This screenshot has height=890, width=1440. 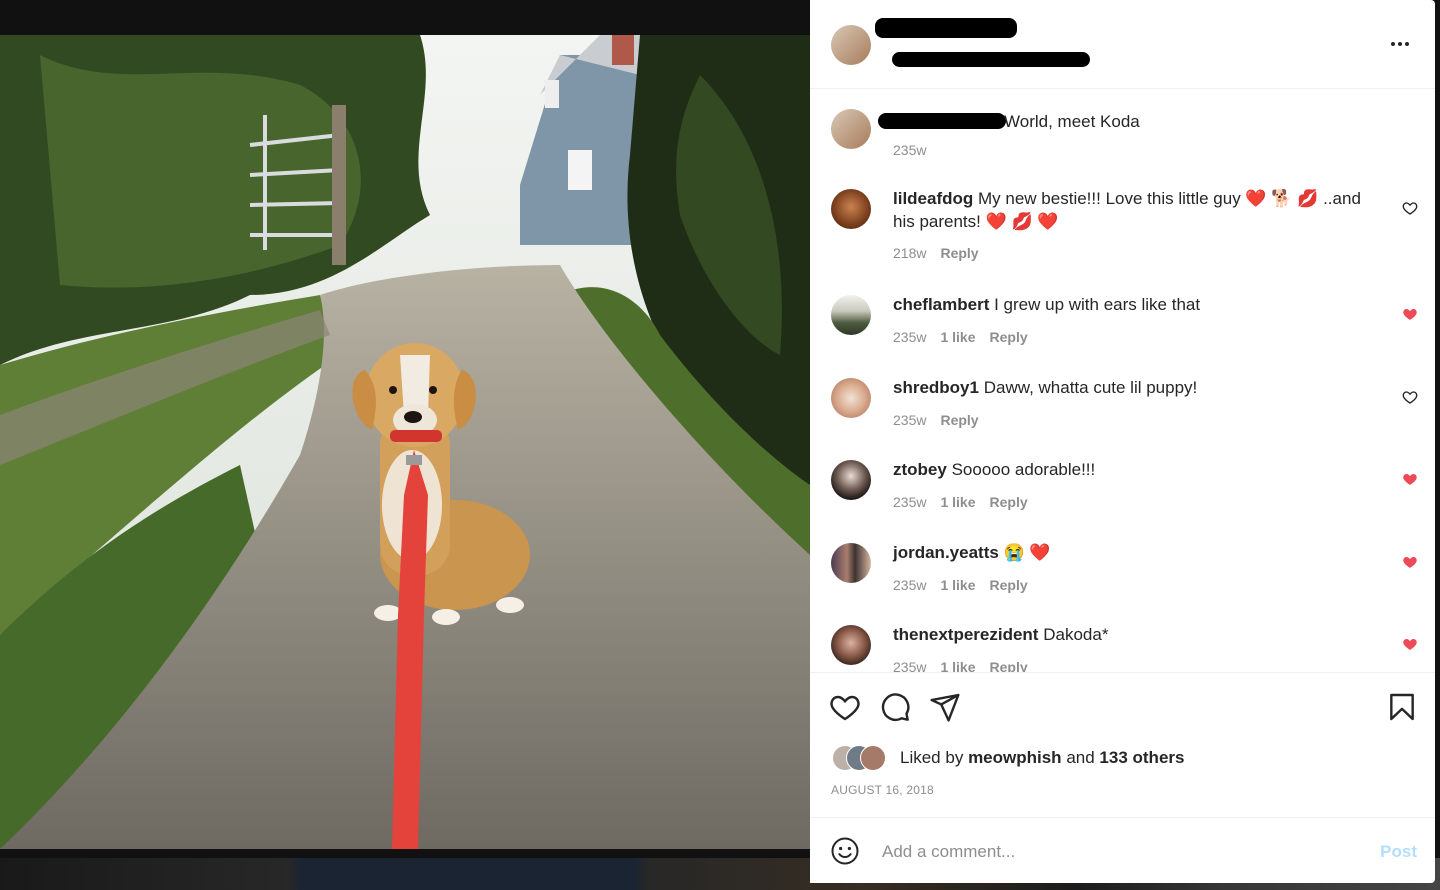 I want to click on bookmark-icon, so click(x=1402, y=707).